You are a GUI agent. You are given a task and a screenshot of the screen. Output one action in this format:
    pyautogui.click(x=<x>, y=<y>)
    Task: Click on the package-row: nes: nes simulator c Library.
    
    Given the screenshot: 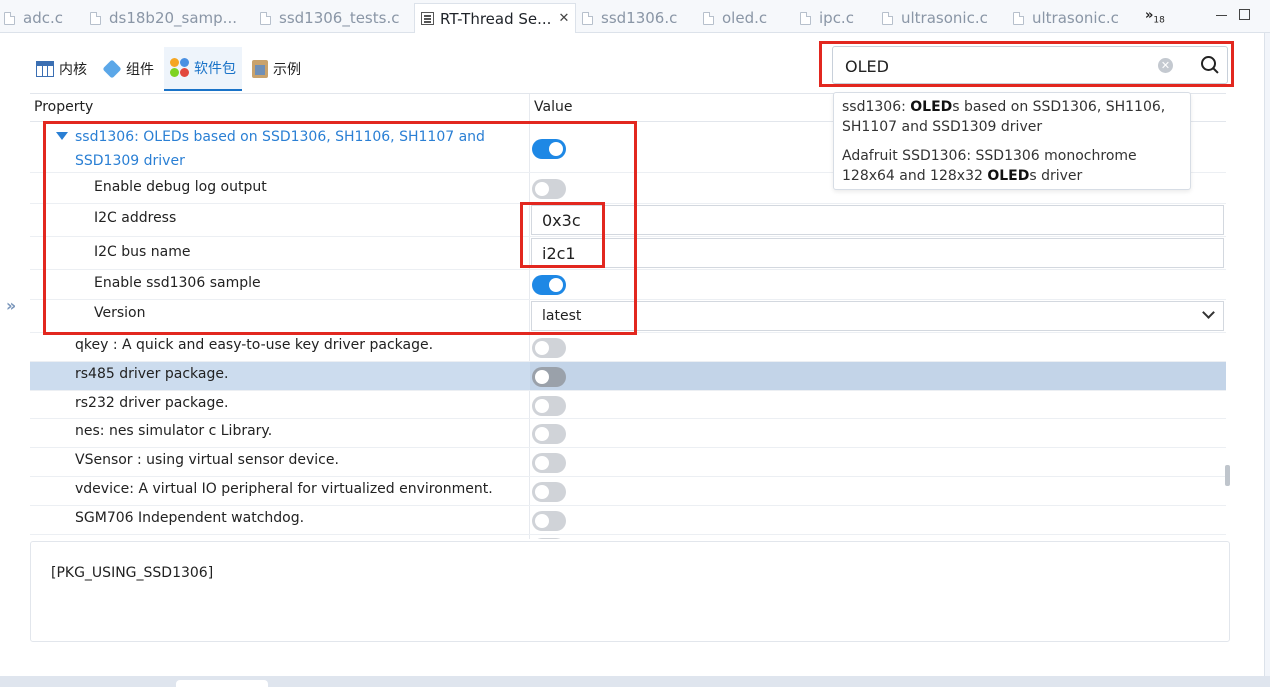 What is the action you would take?
    pyautogui.click(x=628, y=433)
    